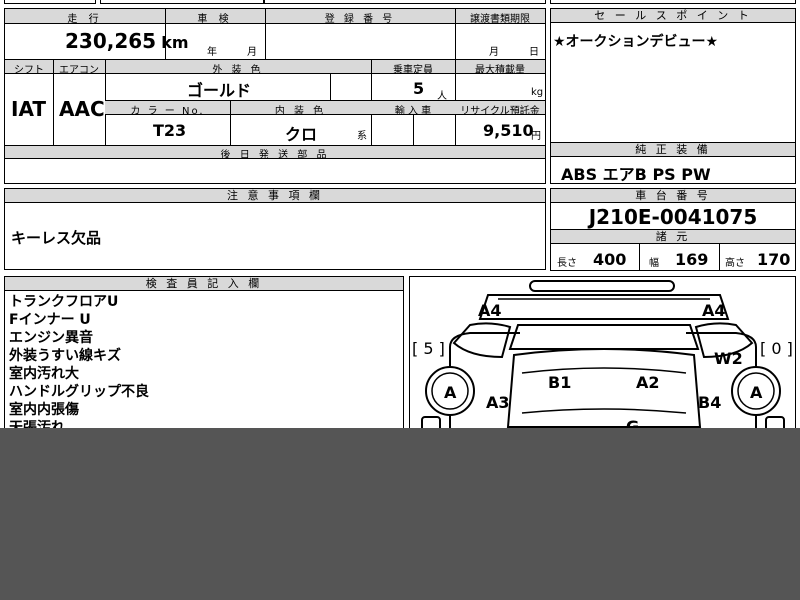  Describe the element at coordinates (673, 196) in the screenshot. I see `chassis-header: 車 台 番 号` at that location.